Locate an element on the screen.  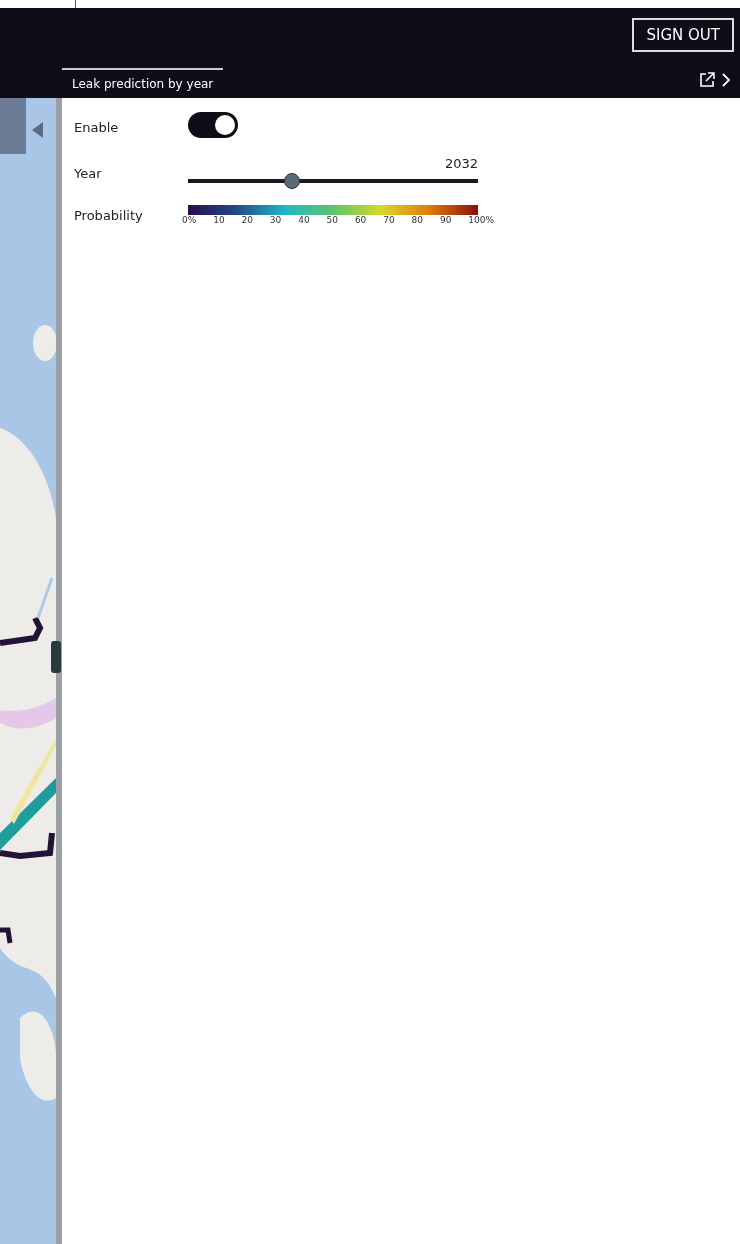
year-value: 2032 is located at coordinates (461, 163).